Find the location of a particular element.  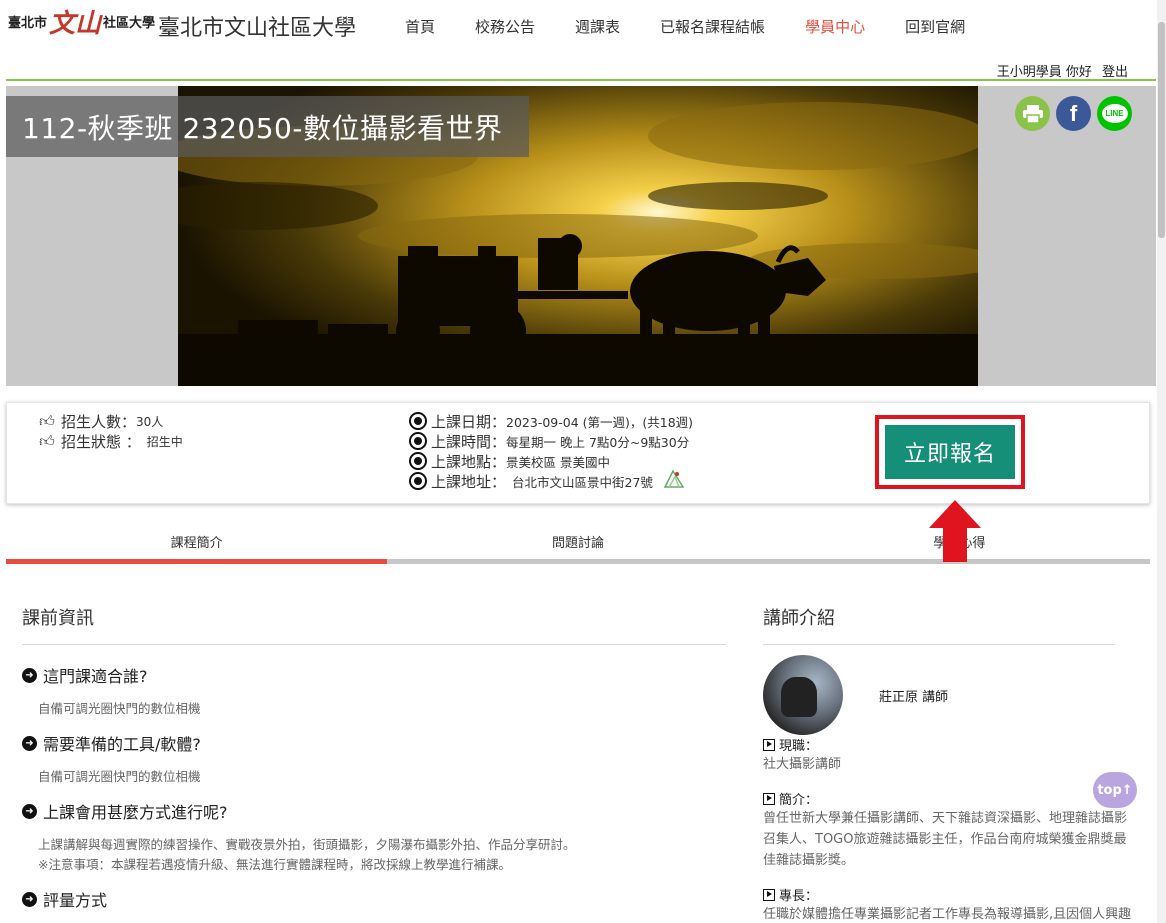

back-to-top-button: top↑ is located at coordinates (1115, 790).